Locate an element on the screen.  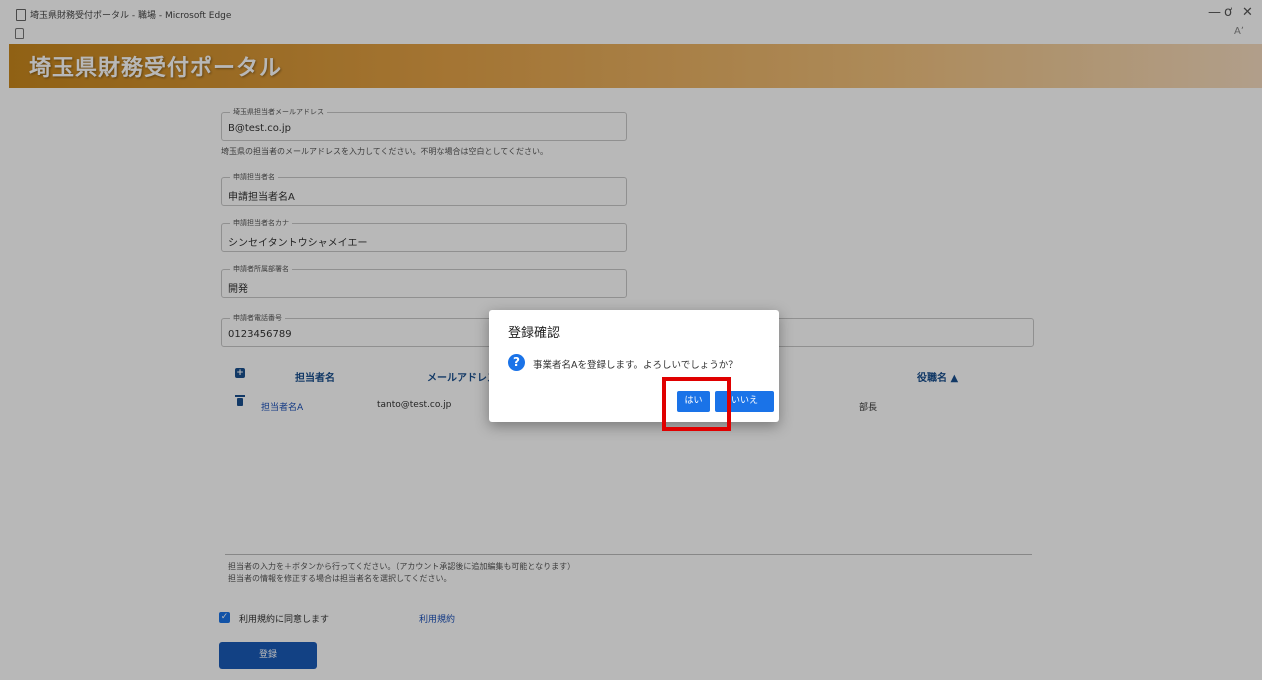
confirm-dialog: 登録確認 ? 事業者名Aを登録します。よろしいでしょうか？ はい いいえ is located at coordinates (634, 366).